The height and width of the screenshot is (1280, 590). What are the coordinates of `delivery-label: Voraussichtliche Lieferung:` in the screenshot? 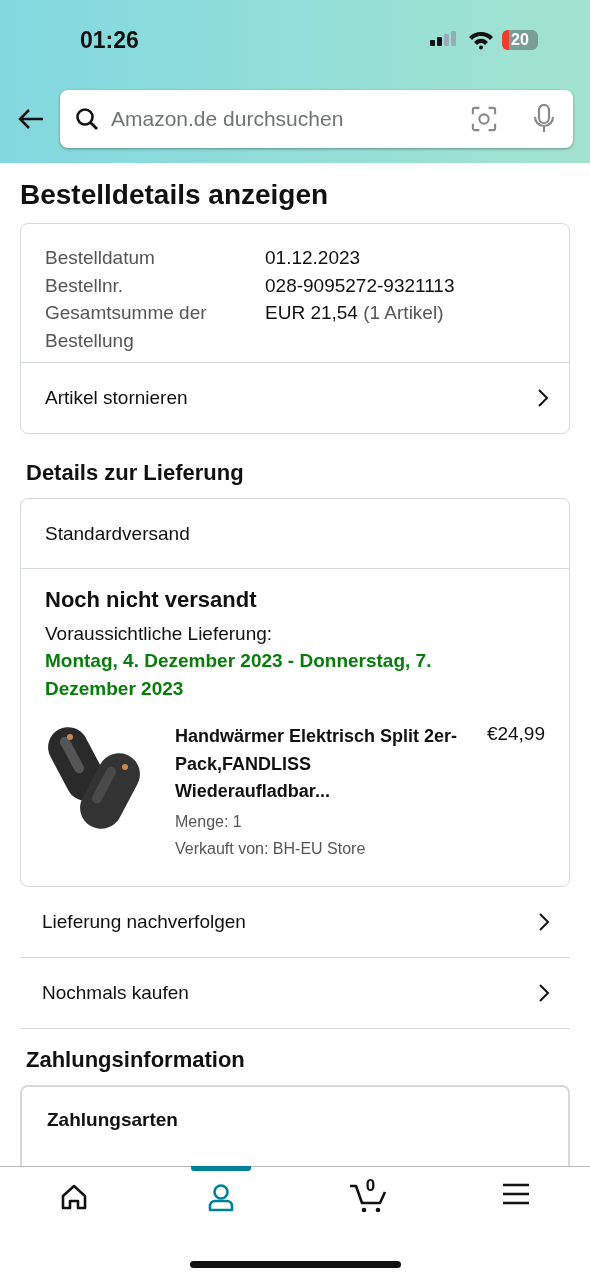 It's located at (159, 634).